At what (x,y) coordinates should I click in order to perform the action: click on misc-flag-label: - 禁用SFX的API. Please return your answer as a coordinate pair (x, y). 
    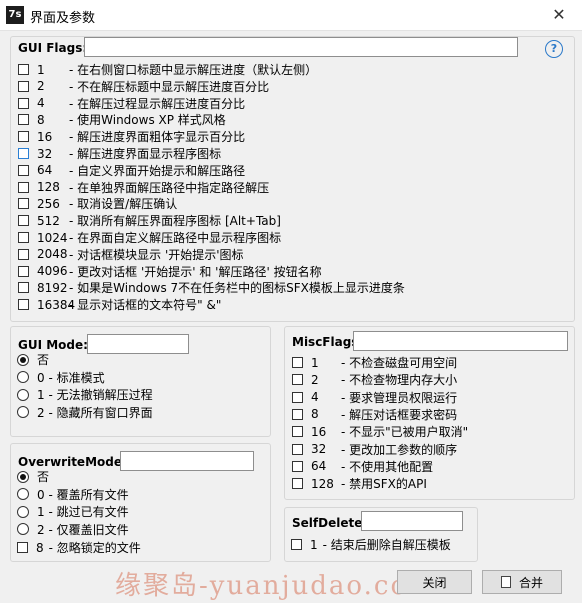
    Looking at the image, I should click on (384, 484).